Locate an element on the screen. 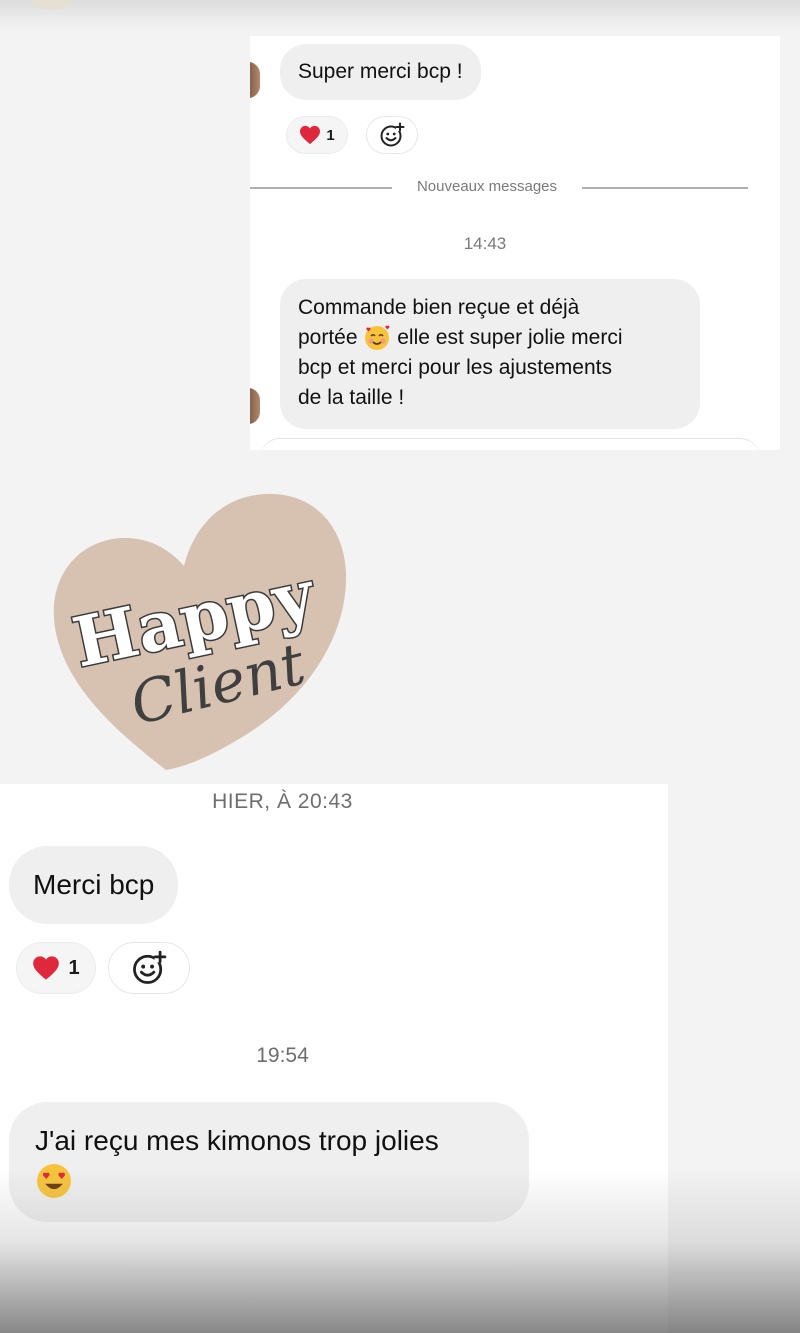  top-shade is located at coordinates (400, 15).